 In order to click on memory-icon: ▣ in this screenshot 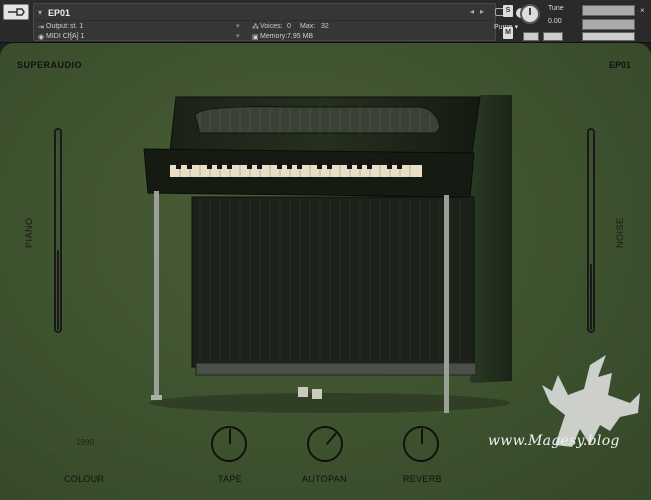, I will do `click(255, 37)`.